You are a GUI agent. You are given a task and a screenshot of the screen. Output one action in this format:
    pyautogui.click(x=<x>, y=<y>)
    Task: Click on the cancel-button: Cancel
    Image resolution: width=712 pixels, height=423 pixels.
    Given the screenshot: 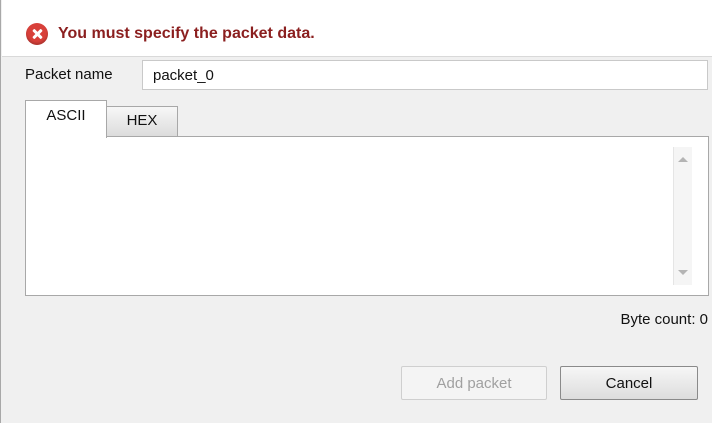 What is the action you would take?
    pyautogui.click(x=629, y=383)
    